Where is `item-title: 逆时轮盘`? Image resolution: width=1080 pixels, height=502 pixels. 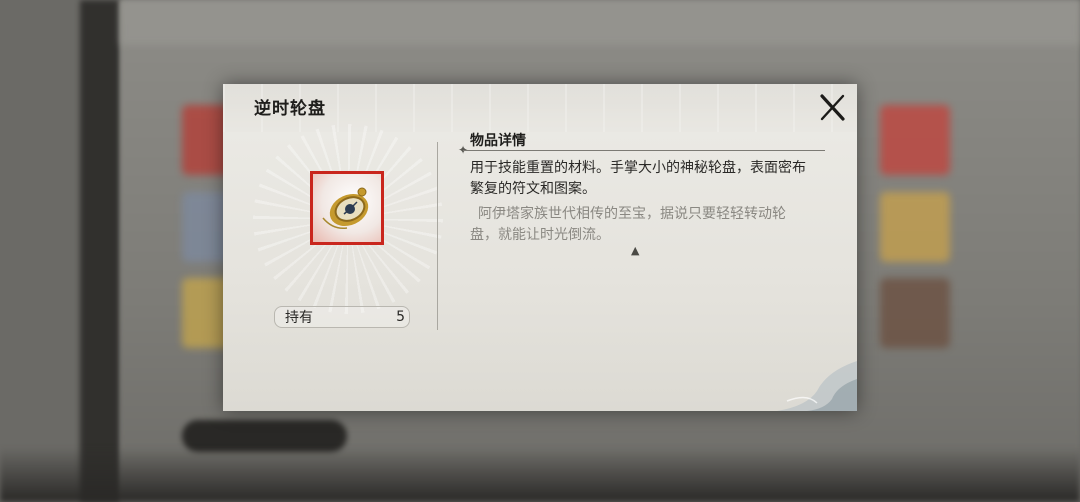 item-title: 逆时轮盘 is located at coordinates (290, 109).